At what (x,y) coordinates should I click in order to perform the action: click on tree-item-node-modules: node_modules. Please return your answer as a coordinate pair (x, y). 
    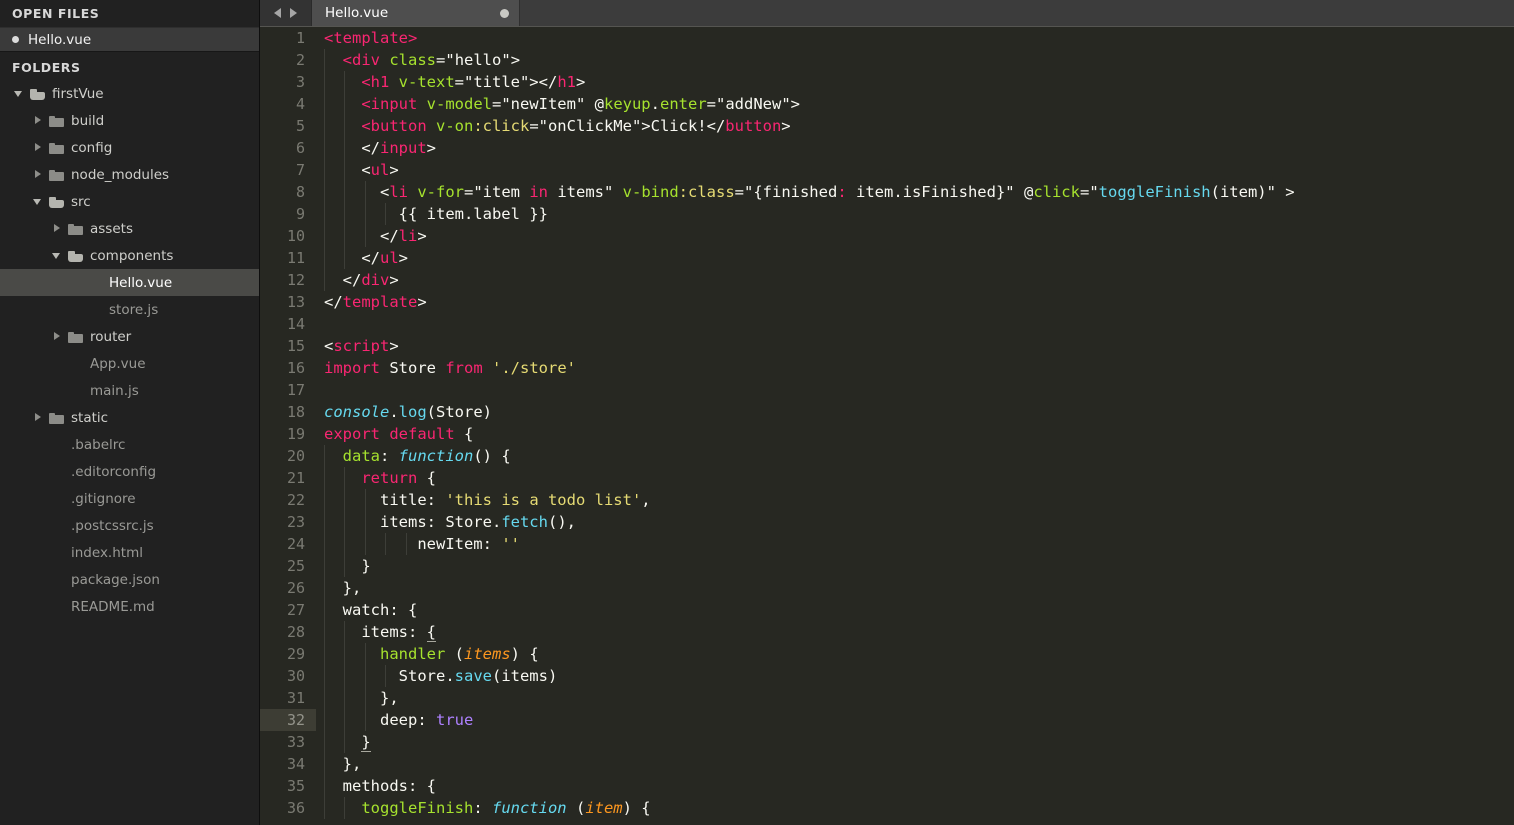
    Looking at the image, I should click on (129, 174).